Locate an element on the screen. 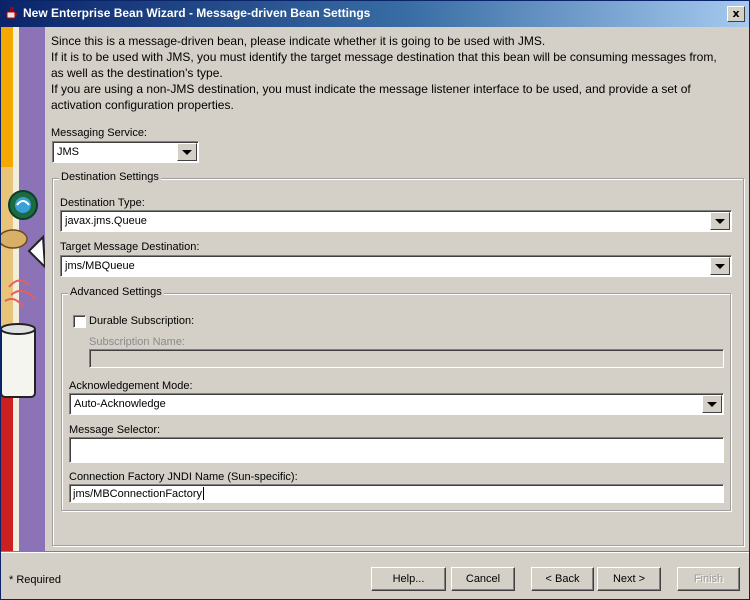 This screenshot has width=750, height=600. acknowledgement-mode-select: Auto-Acknowledge is located at coordinates (396, 404).